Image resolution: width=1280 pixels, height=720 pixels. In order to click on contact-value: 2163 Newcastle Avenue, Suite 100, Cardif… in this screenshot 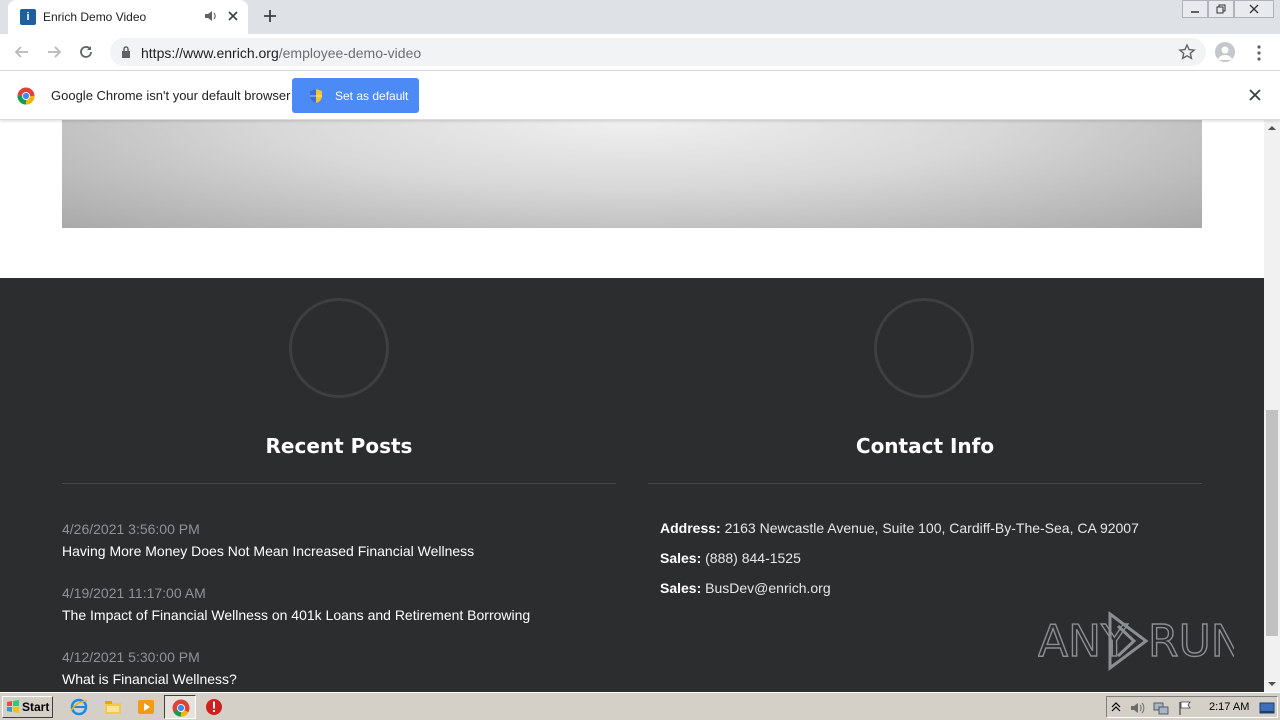, I will do `click(931, 528)`.